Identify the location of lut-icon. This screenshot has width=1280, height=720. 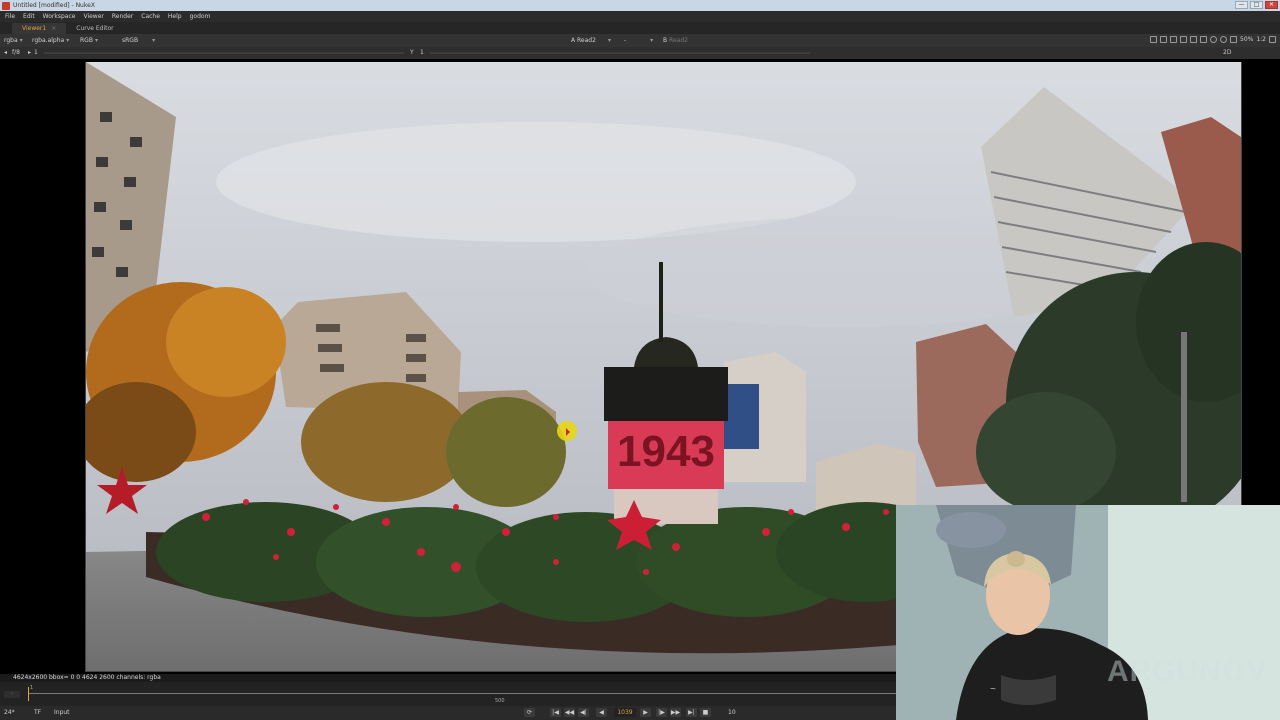
(1203, 39).